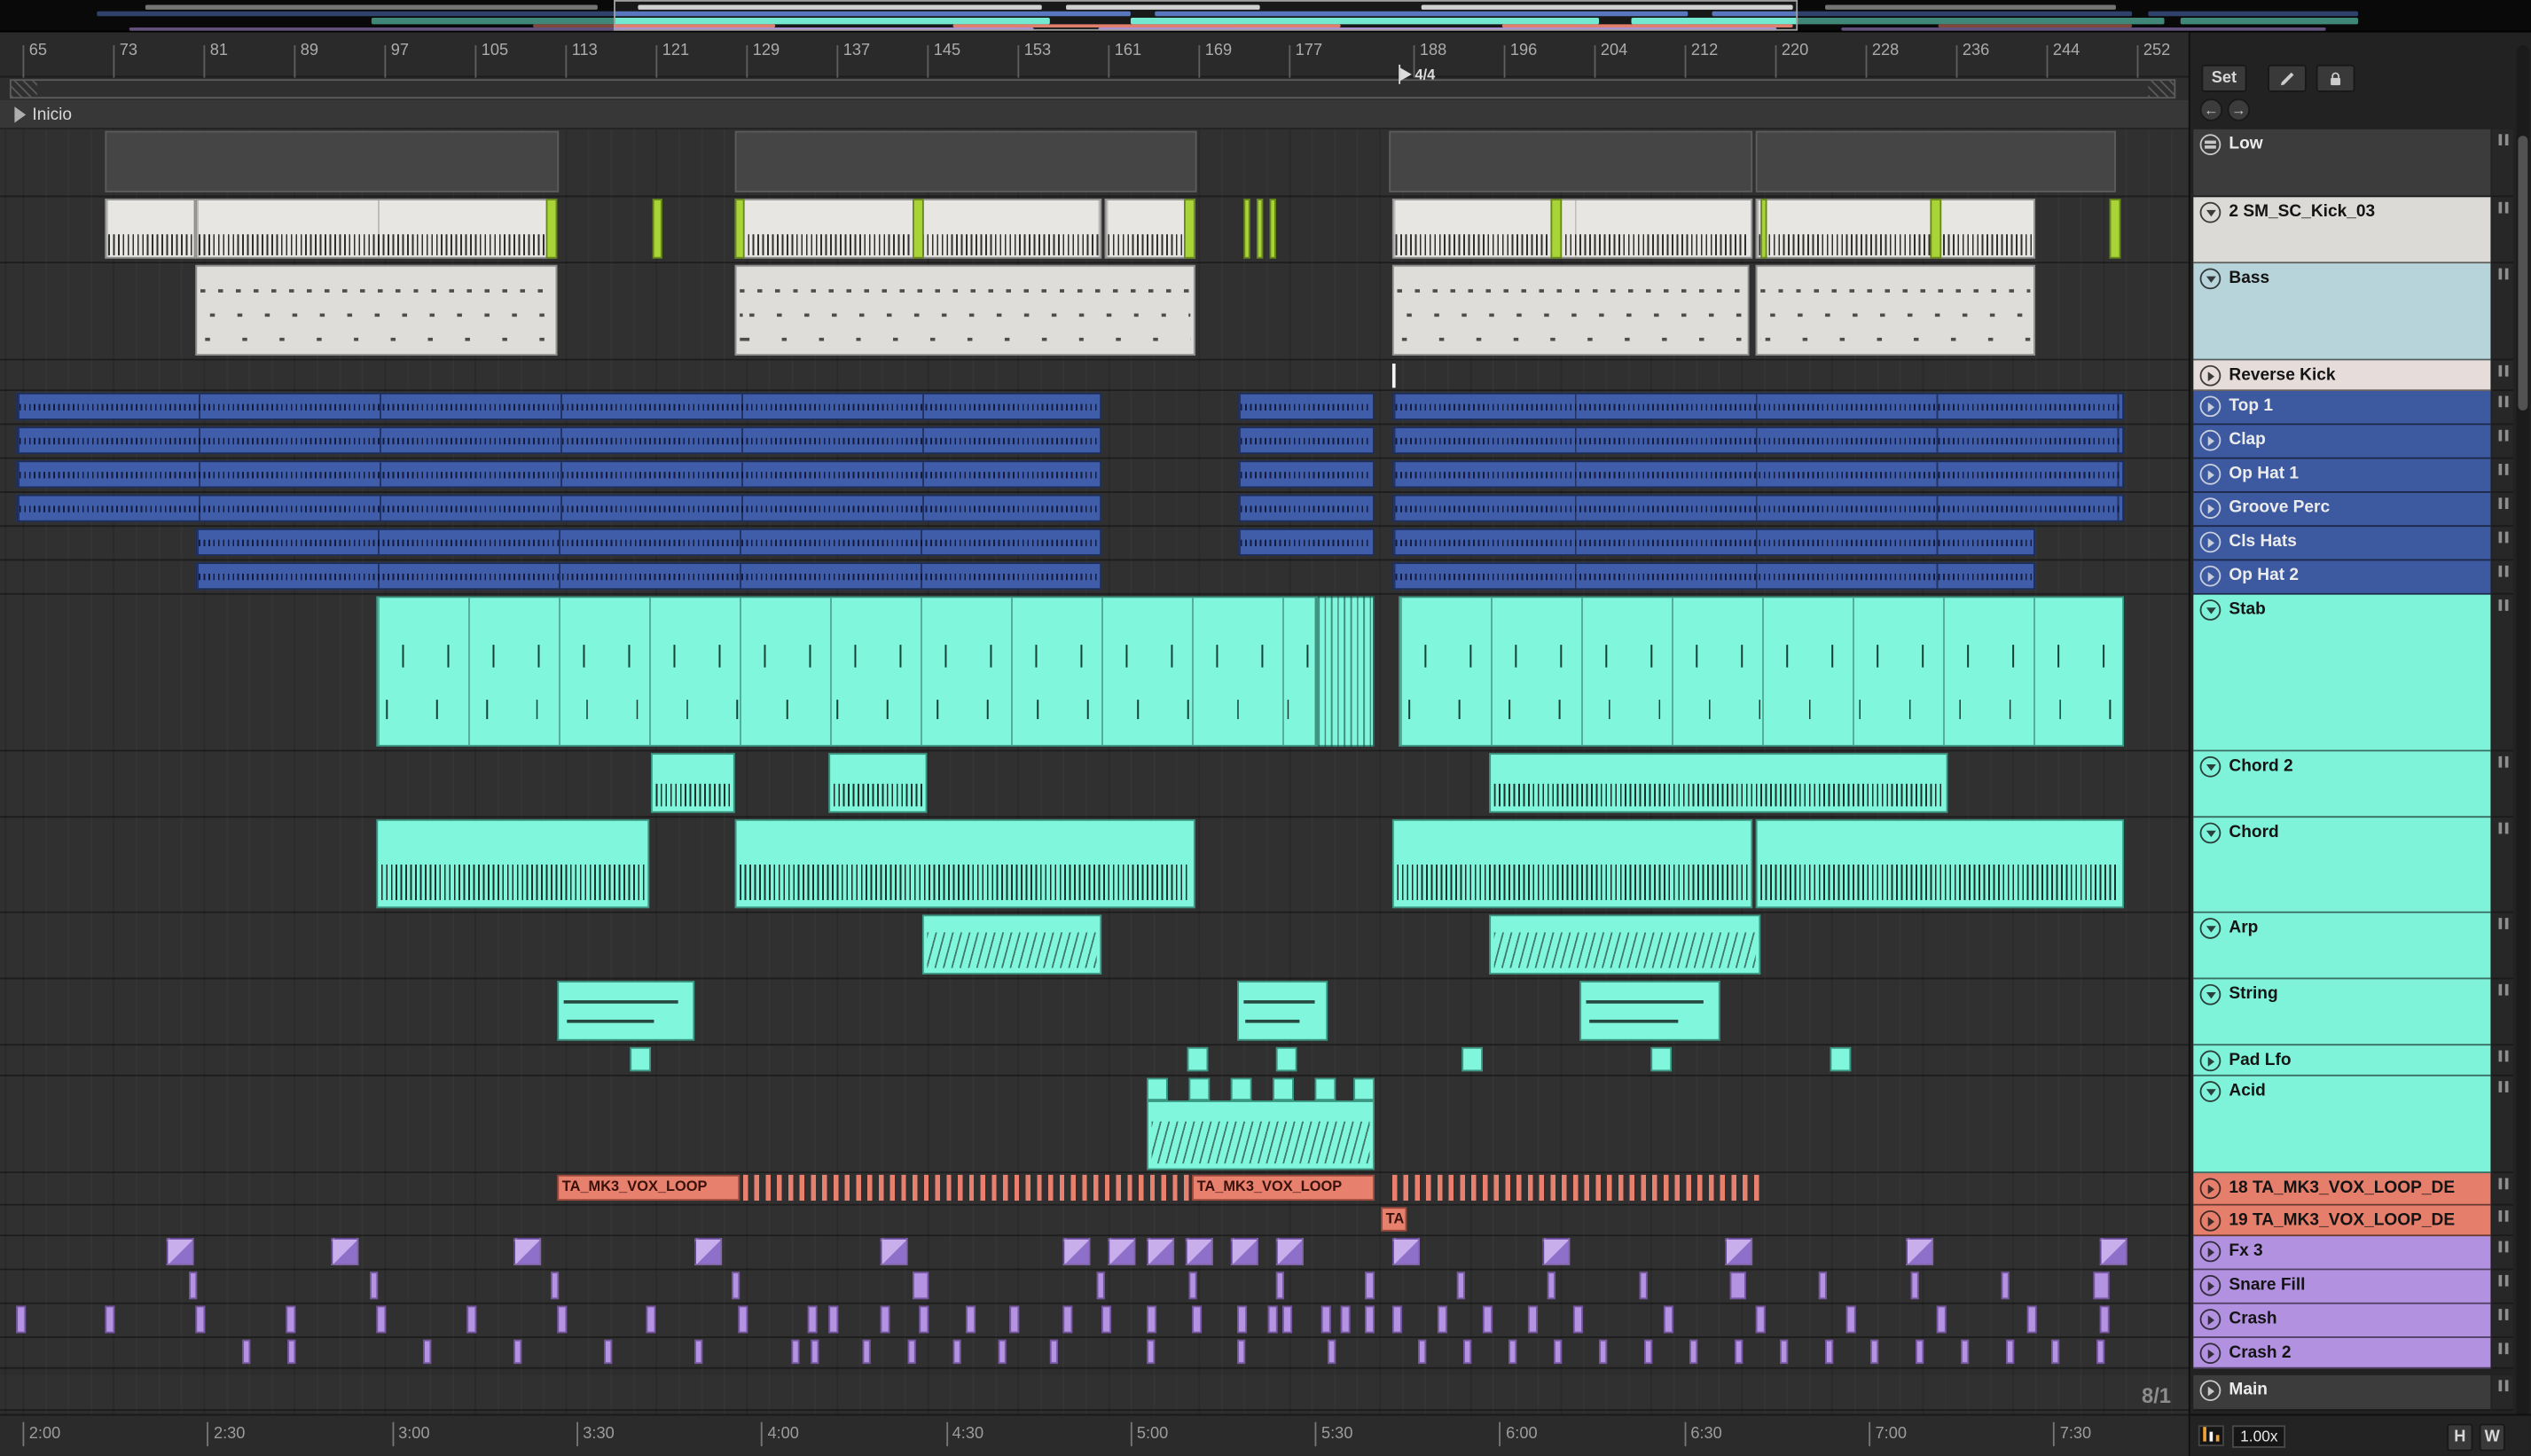 The height and width of the screenshot is (1456, 2531). I want to click on track-header-reverse-kick: Reverse Kick, so click(2342, 376).